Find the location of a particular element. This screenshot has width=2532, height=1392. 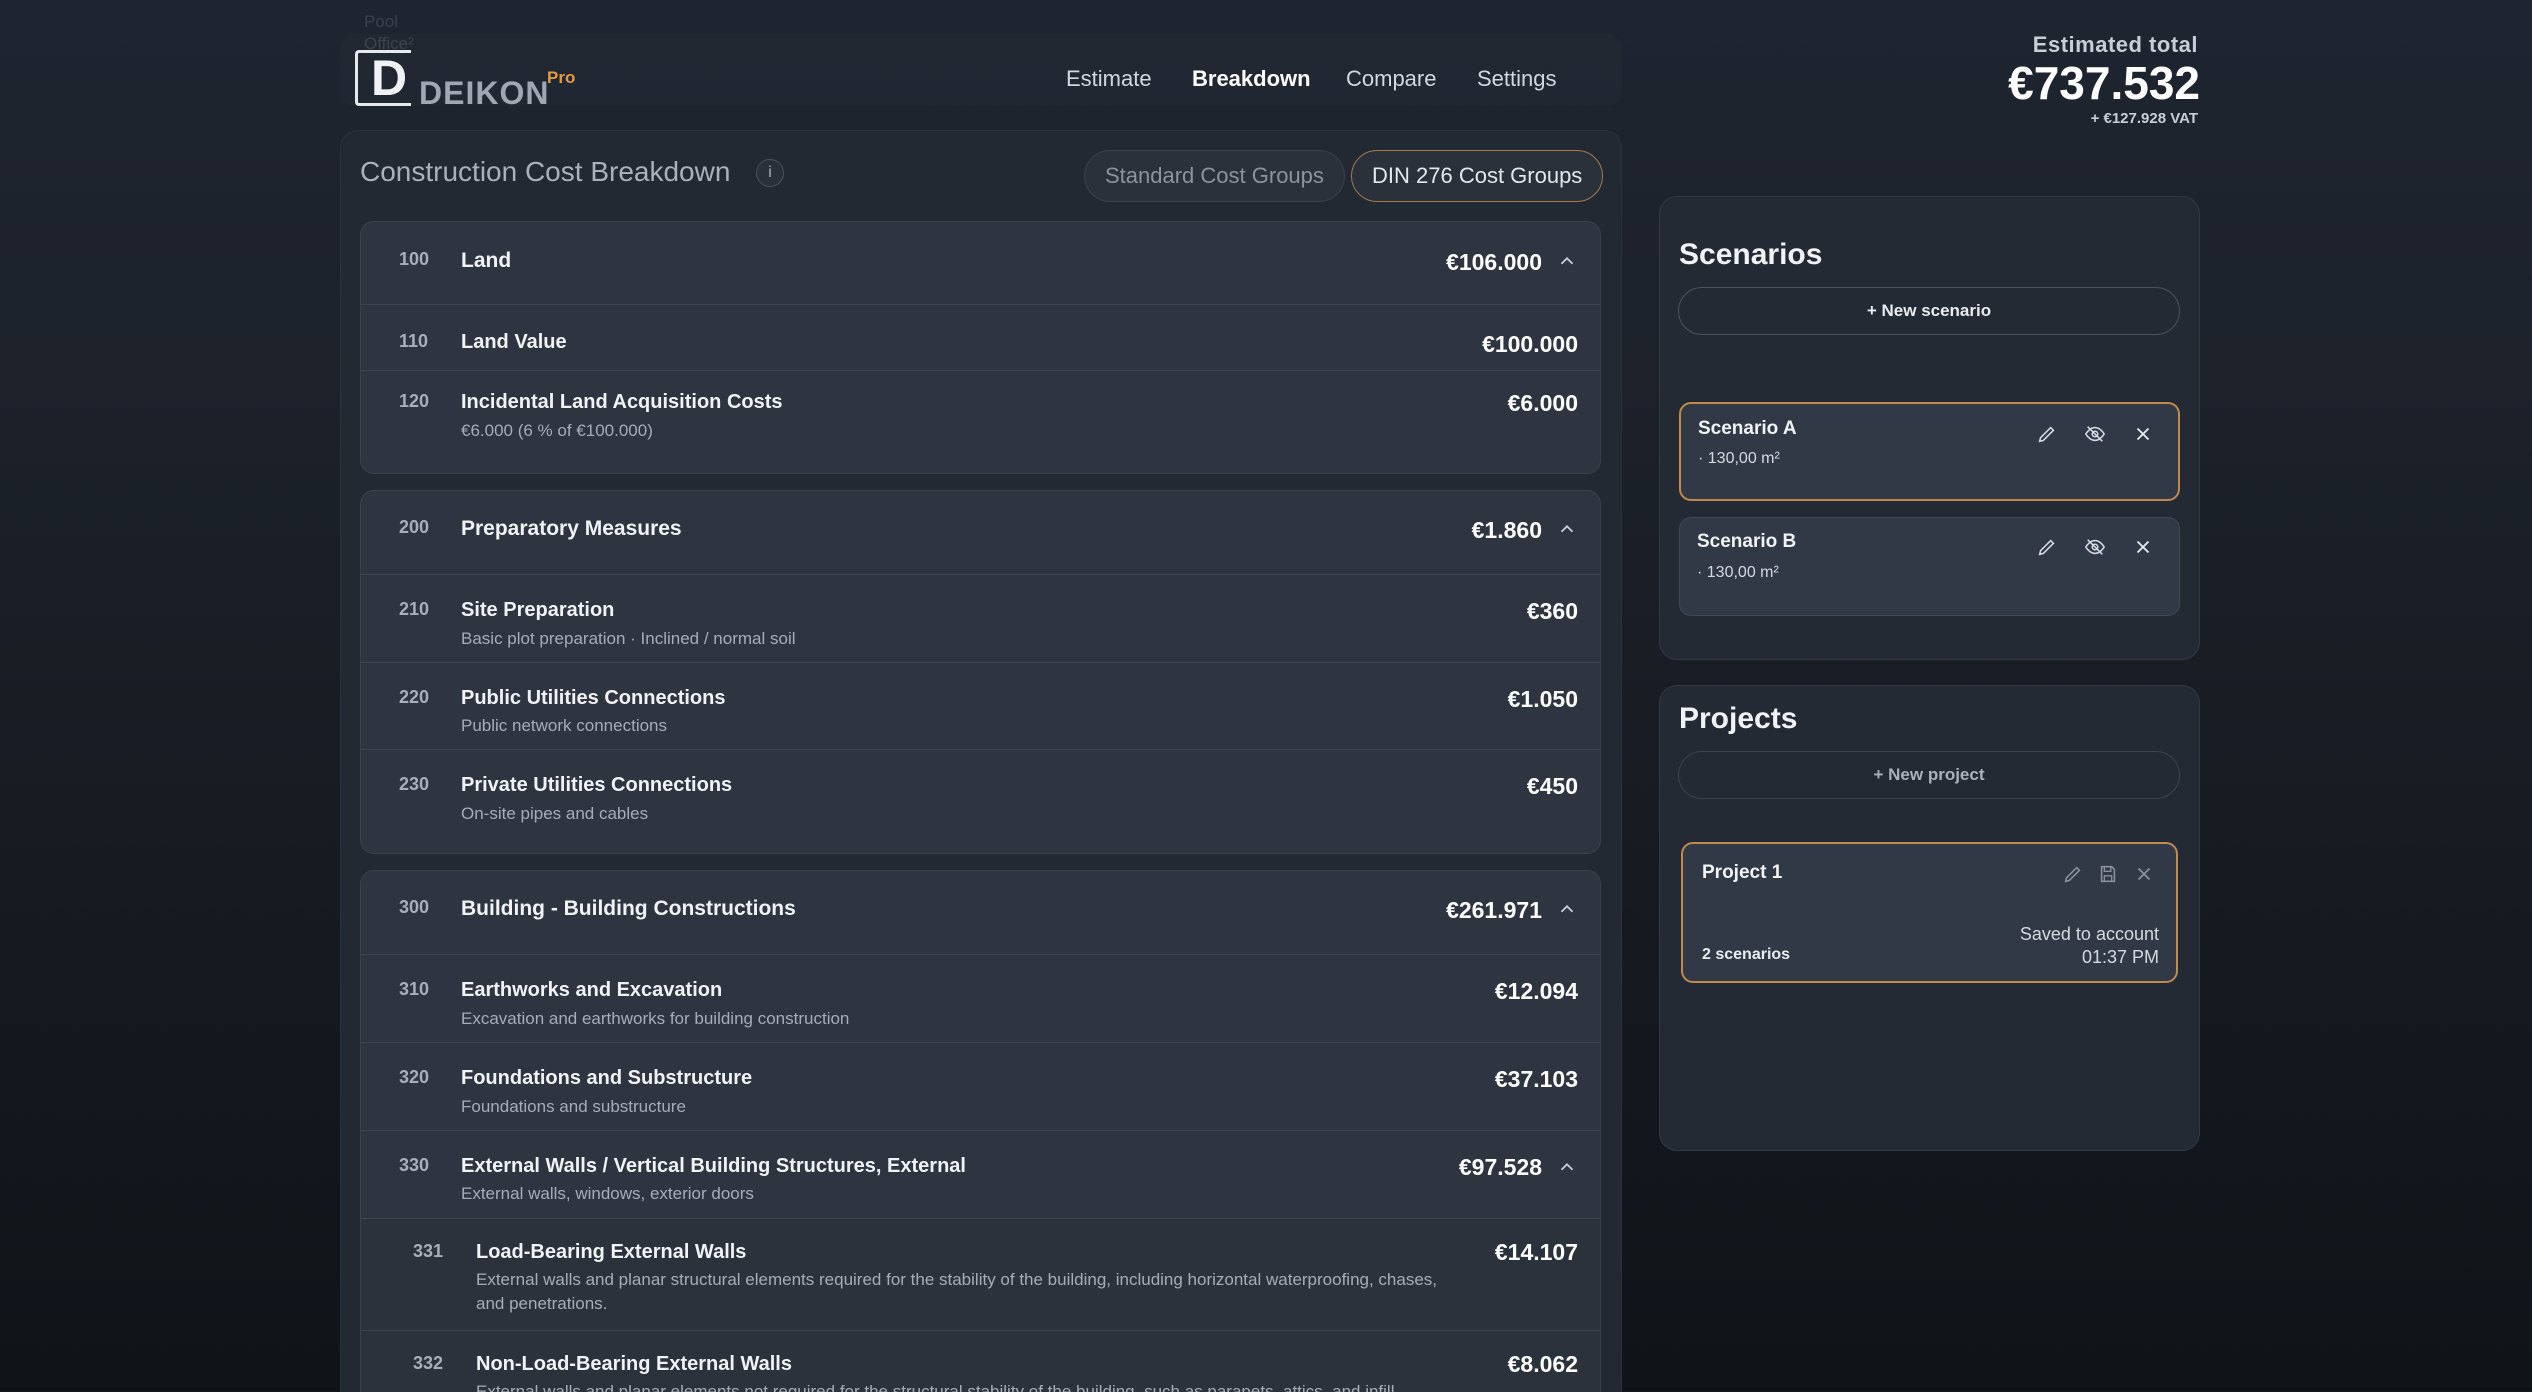

project-name: Project 1 is located at coordinates (1742, 872).